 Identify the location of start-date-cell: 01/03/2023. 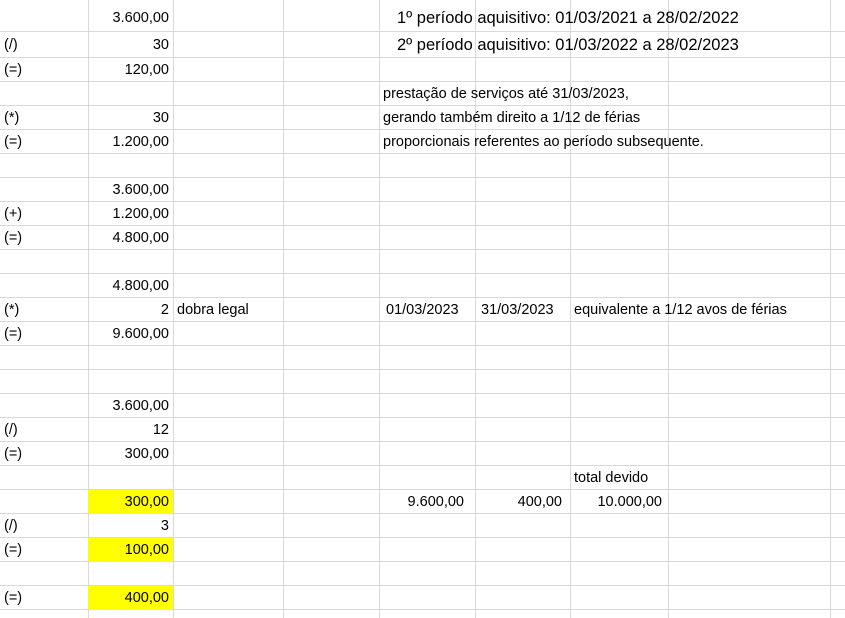
(428, 310).